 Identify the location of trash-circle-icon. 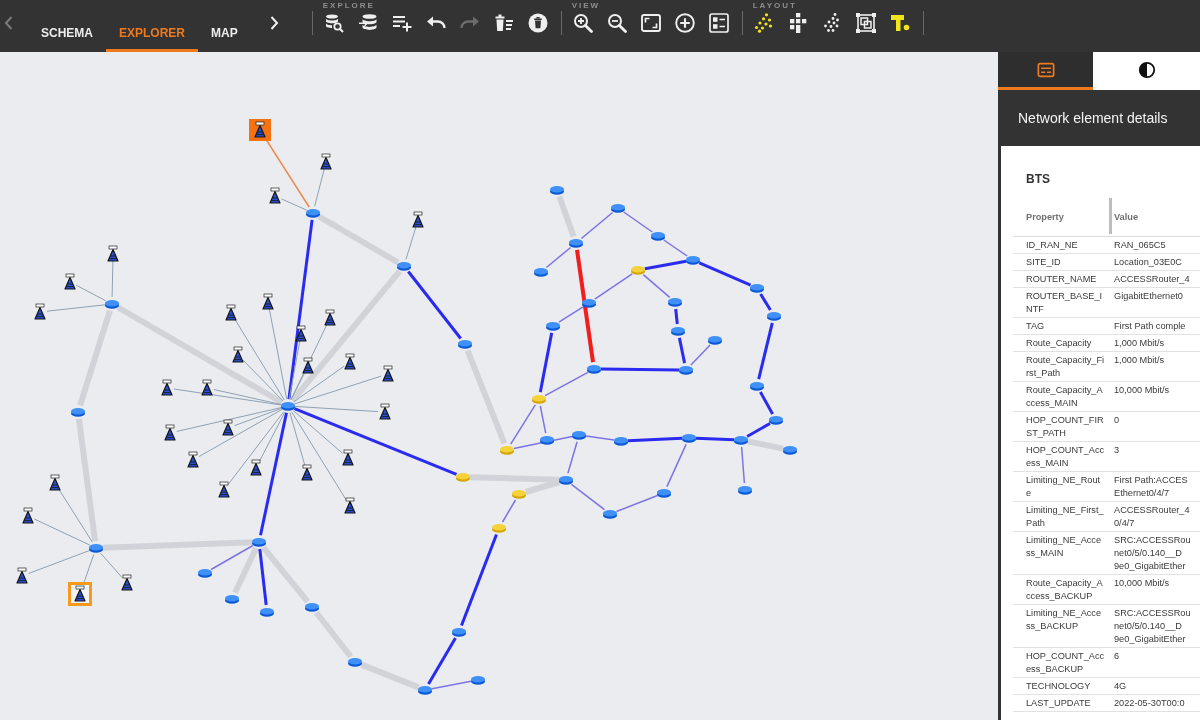
(537, 23).